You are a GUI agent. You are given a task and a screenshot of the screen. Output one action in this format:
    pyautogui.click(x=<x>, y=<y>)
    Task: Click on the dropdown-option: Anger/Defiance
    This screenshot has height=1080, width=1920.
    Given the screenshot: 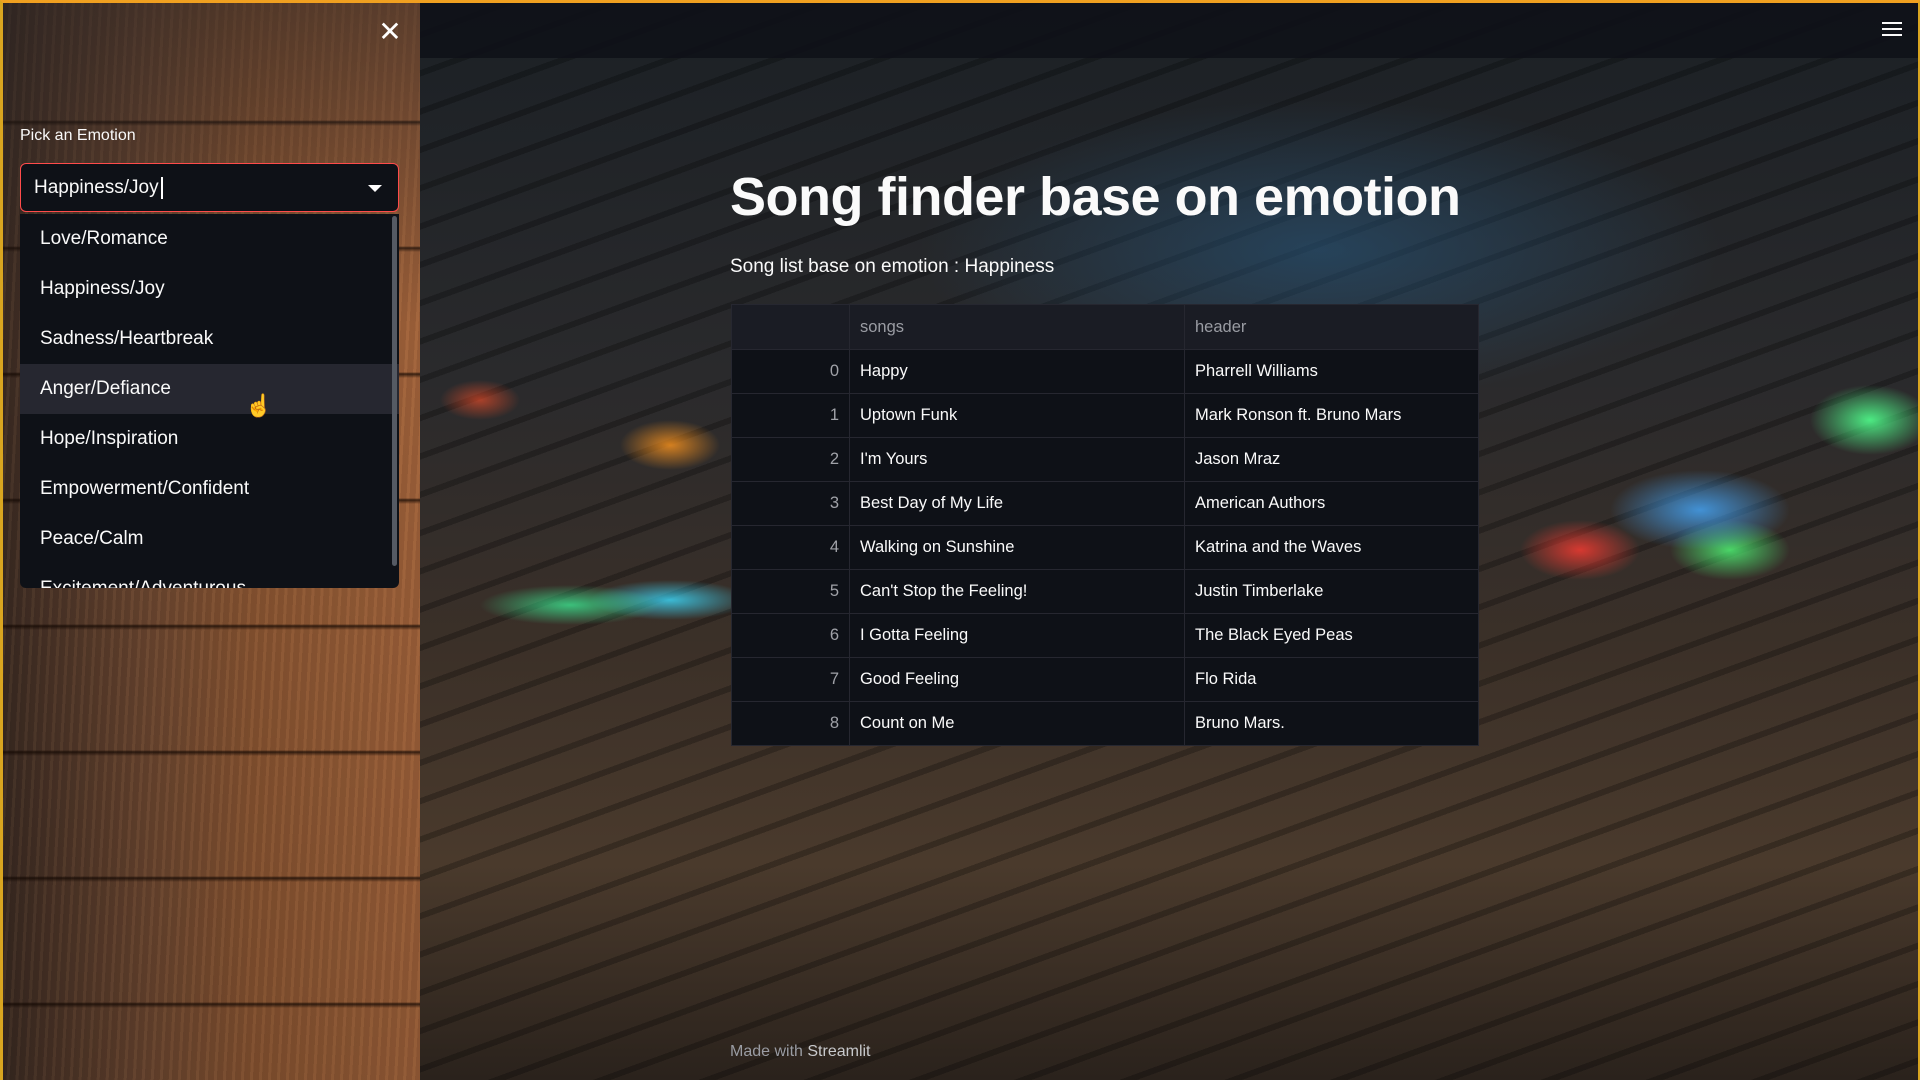 What is the action you would take?
    pyautogui.click(x=209, y=389)
    